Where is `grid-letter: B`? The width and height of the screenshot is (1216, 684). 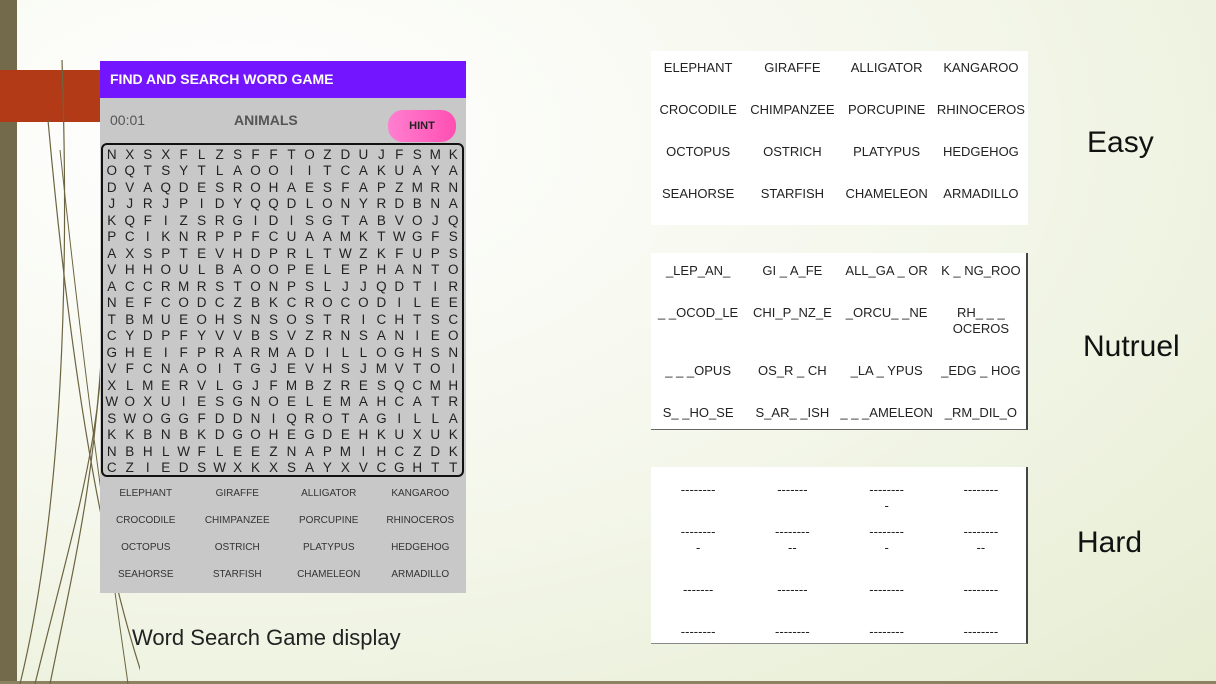
grid-letter: B is located at coordinates (130, 319).